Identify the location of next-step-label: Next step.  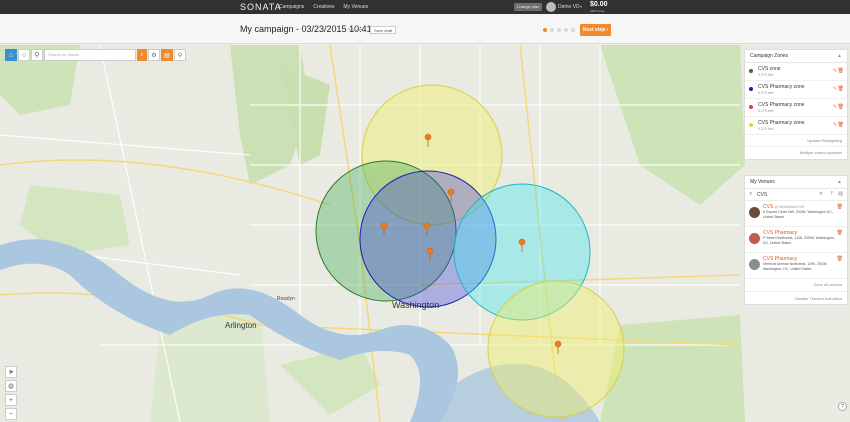
(594, 30).